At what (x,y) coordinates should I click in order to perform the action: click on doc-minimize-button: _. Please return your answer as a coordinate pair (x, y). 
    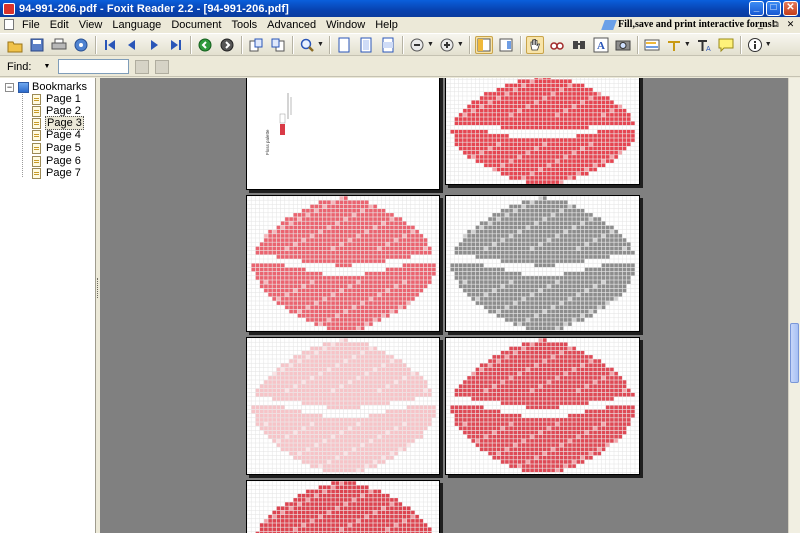
    Looking at the image, I should click on (760, 24).